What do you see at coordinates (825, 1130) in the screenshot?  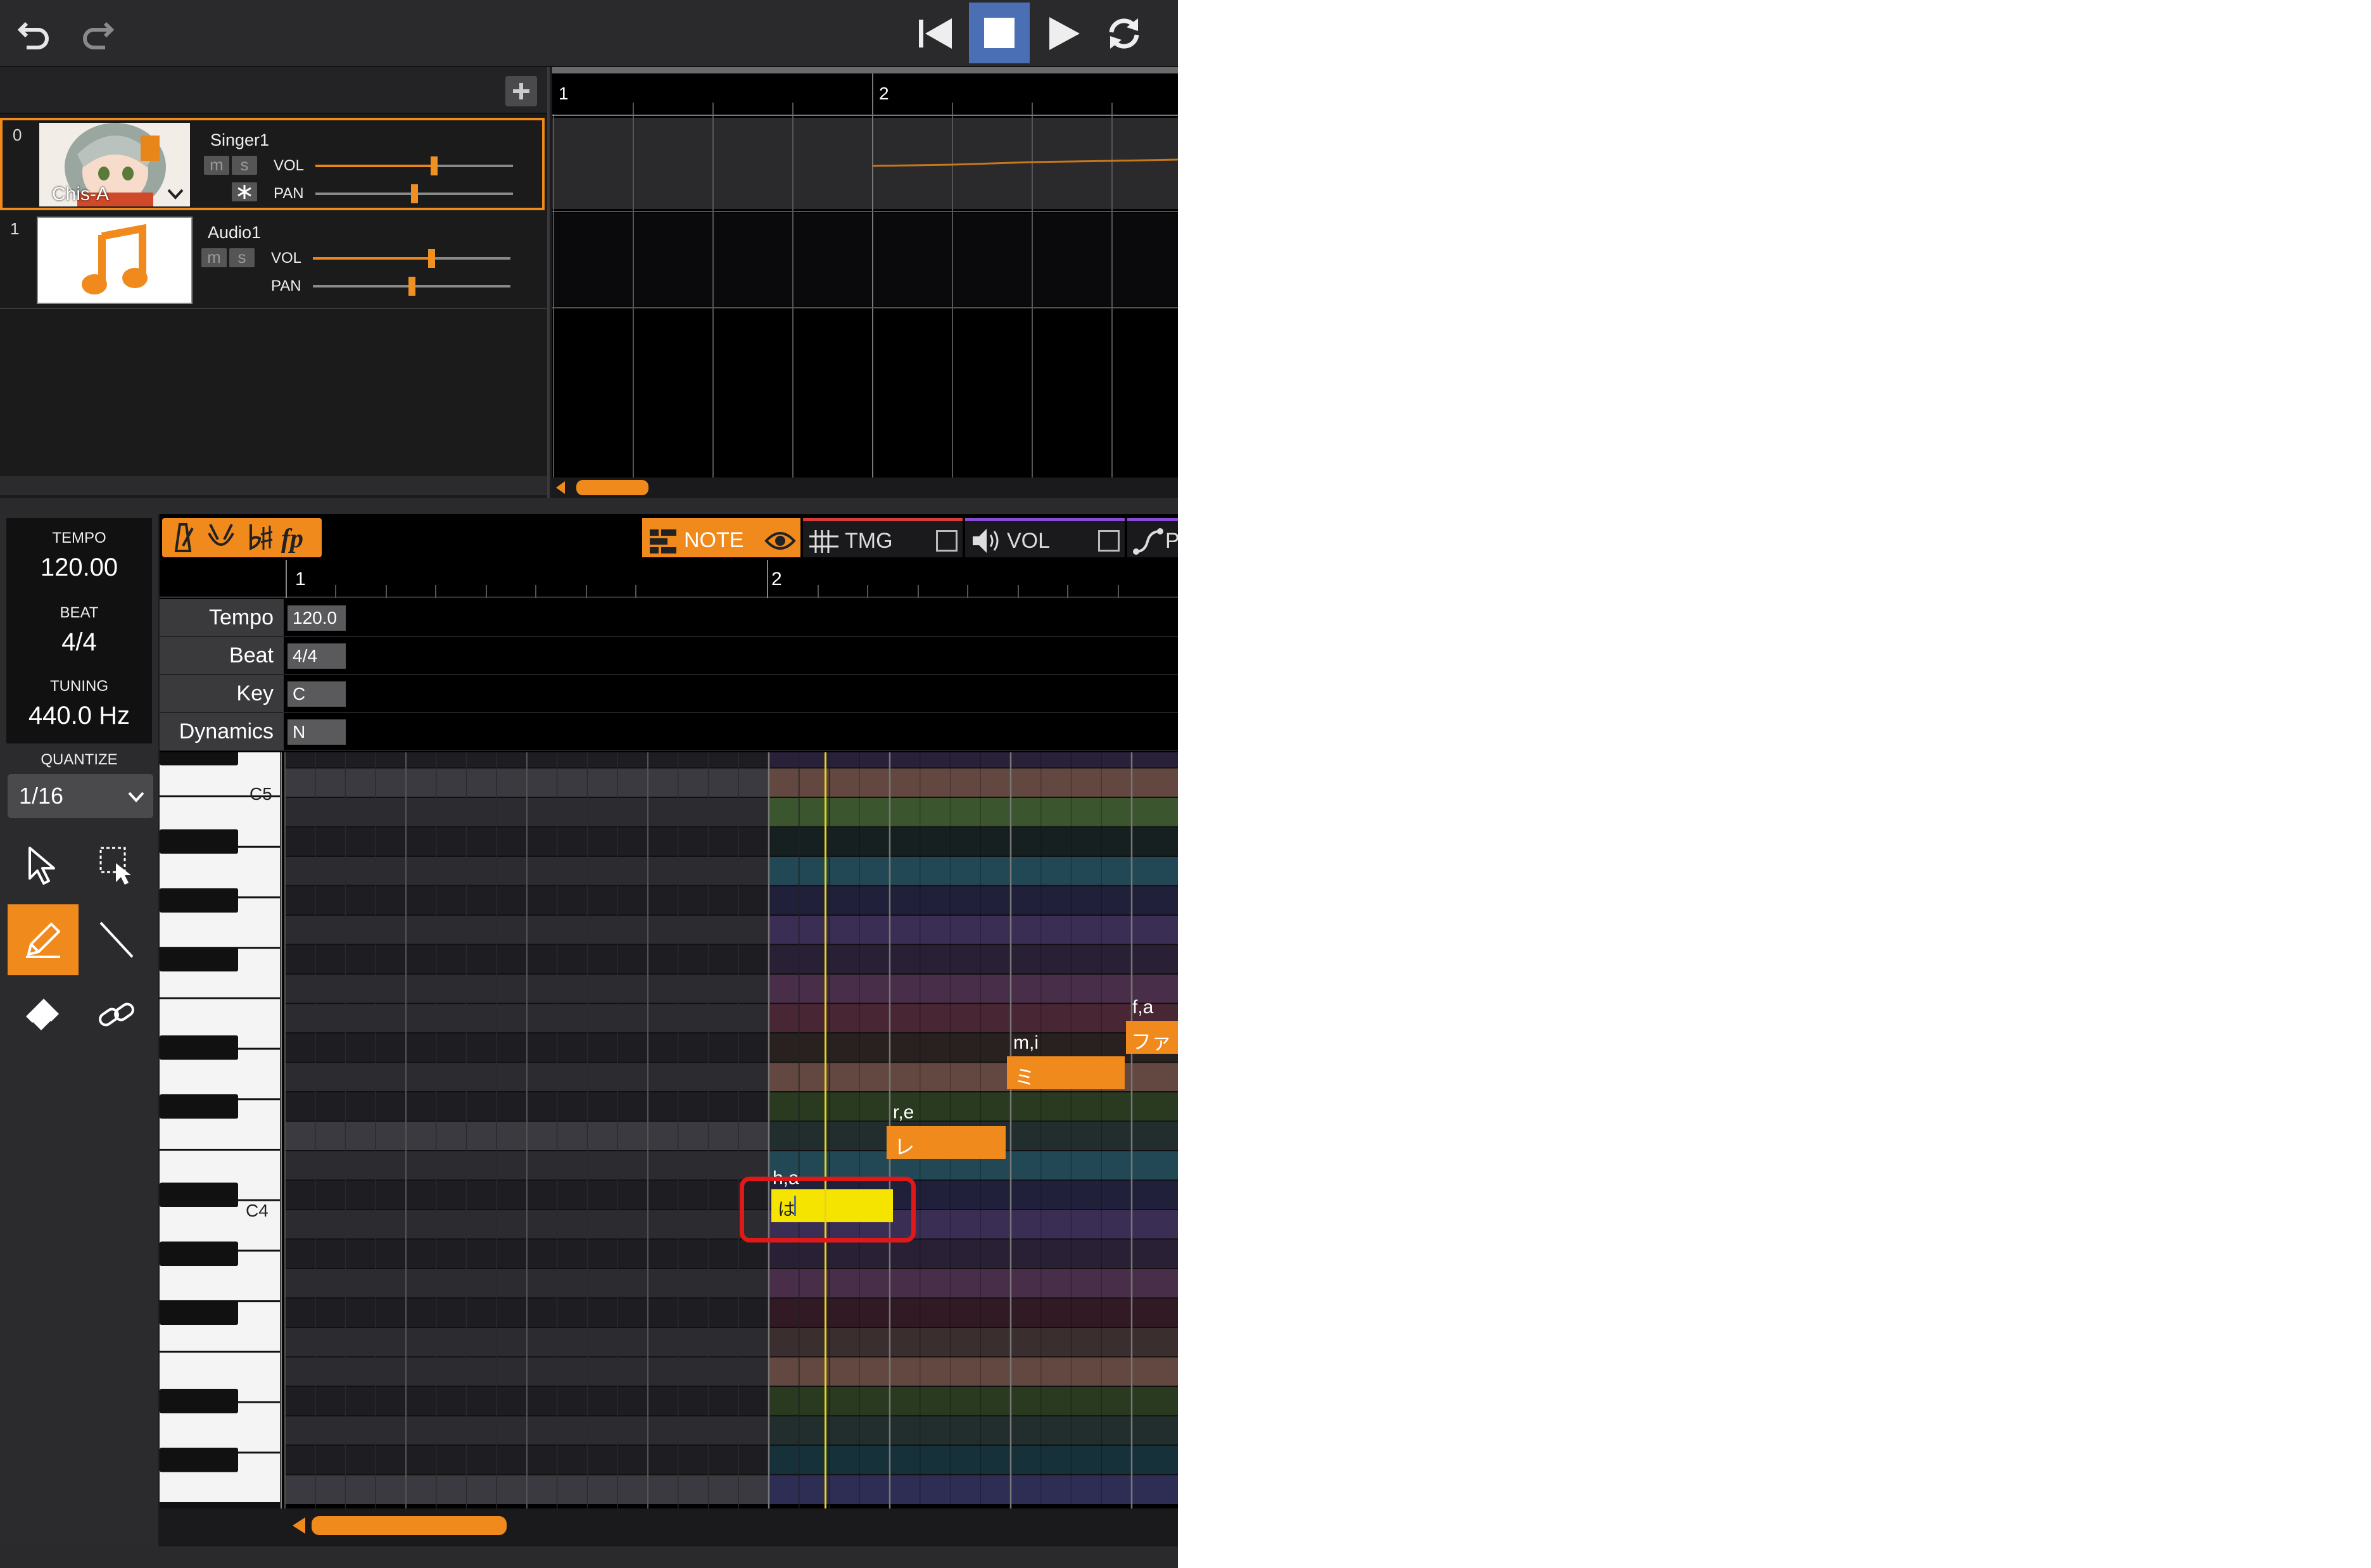 I see `playhead` at bounding box center [825, 1130].